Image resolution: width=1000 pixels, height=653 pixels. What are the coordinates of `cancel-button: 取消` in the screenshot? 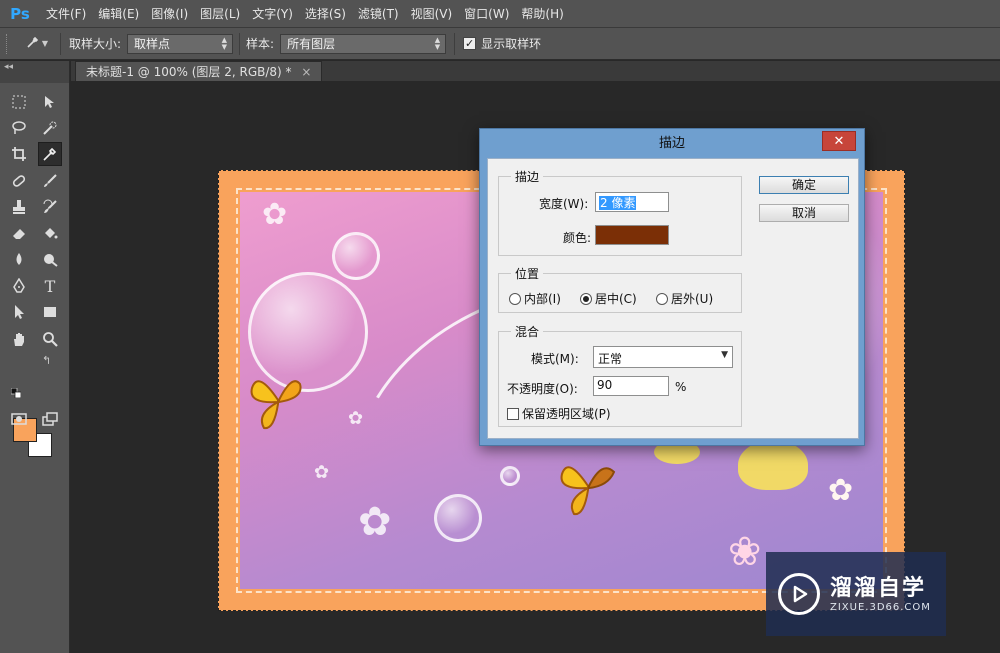 It's located at (804, 213).